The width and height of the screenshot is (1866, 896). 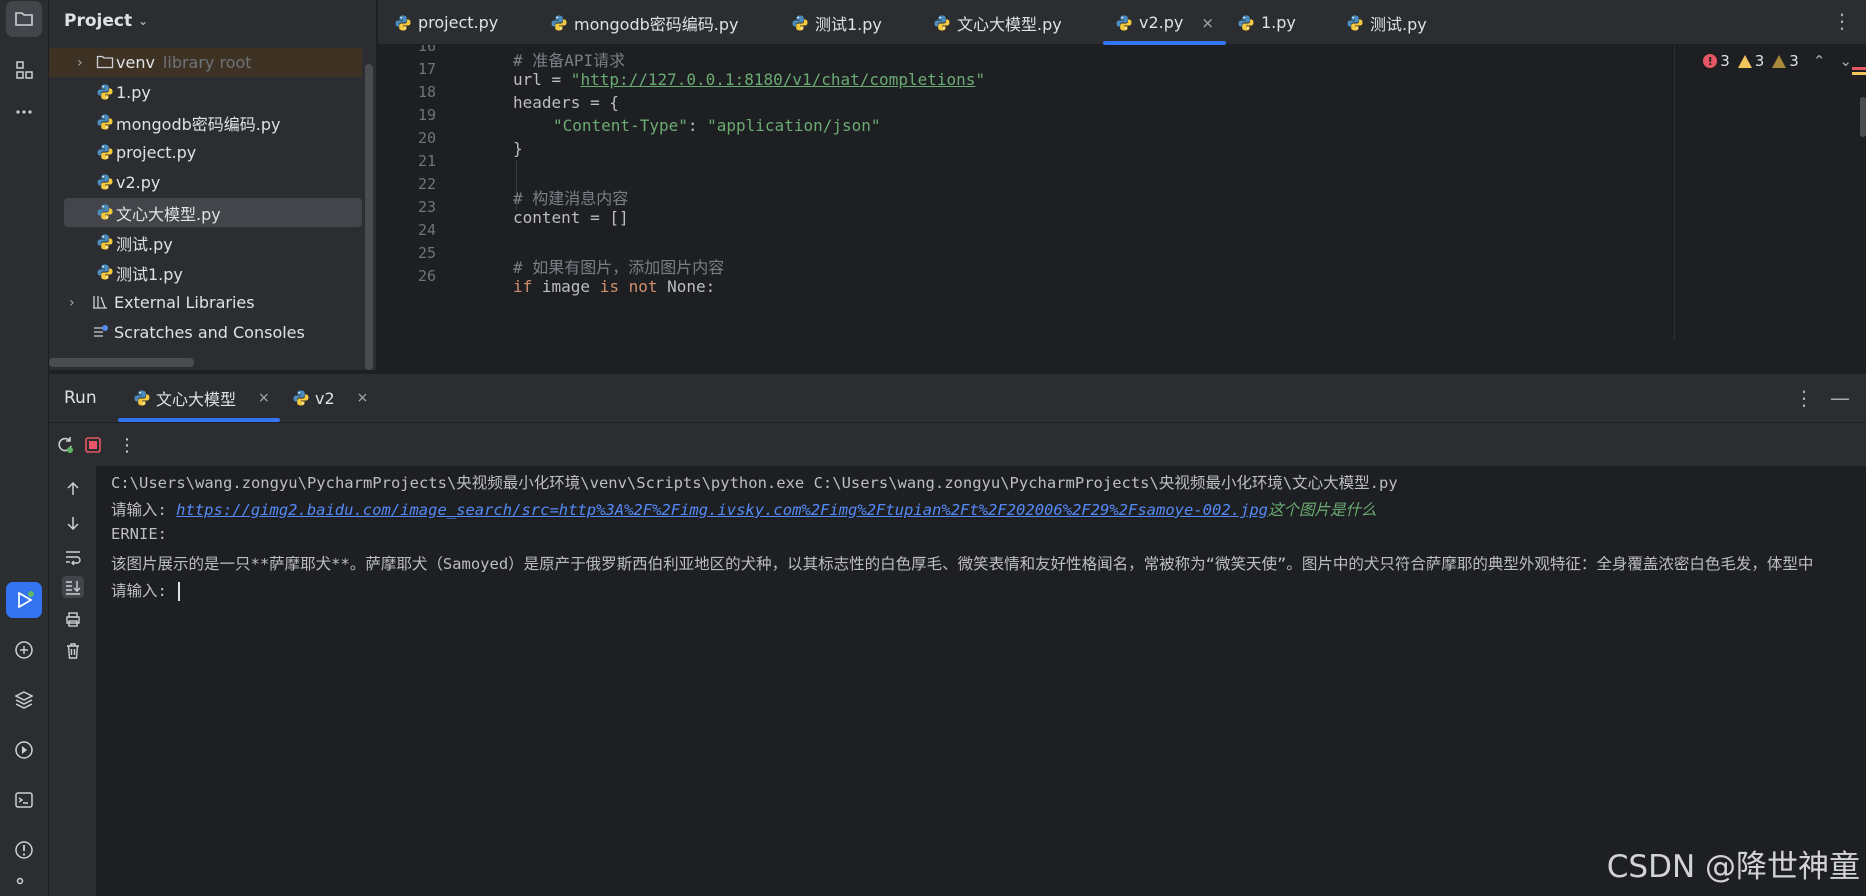 I want to click on warning-count: 3, so click(x=1750, y=61).